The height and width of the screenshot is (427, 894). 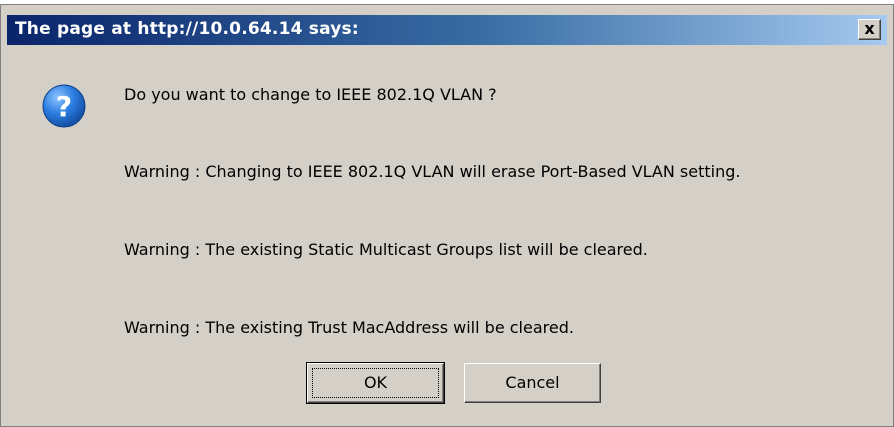 I want to click on close-button: x, so click(x=869, y=29).